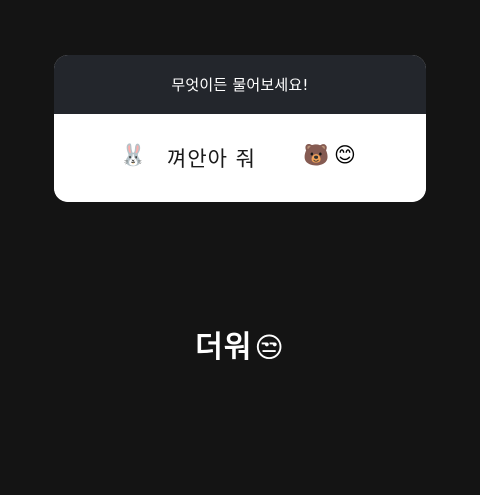 The image size is (480, 495). I want to click on story-caption: 더워😒, so click(240, 344).